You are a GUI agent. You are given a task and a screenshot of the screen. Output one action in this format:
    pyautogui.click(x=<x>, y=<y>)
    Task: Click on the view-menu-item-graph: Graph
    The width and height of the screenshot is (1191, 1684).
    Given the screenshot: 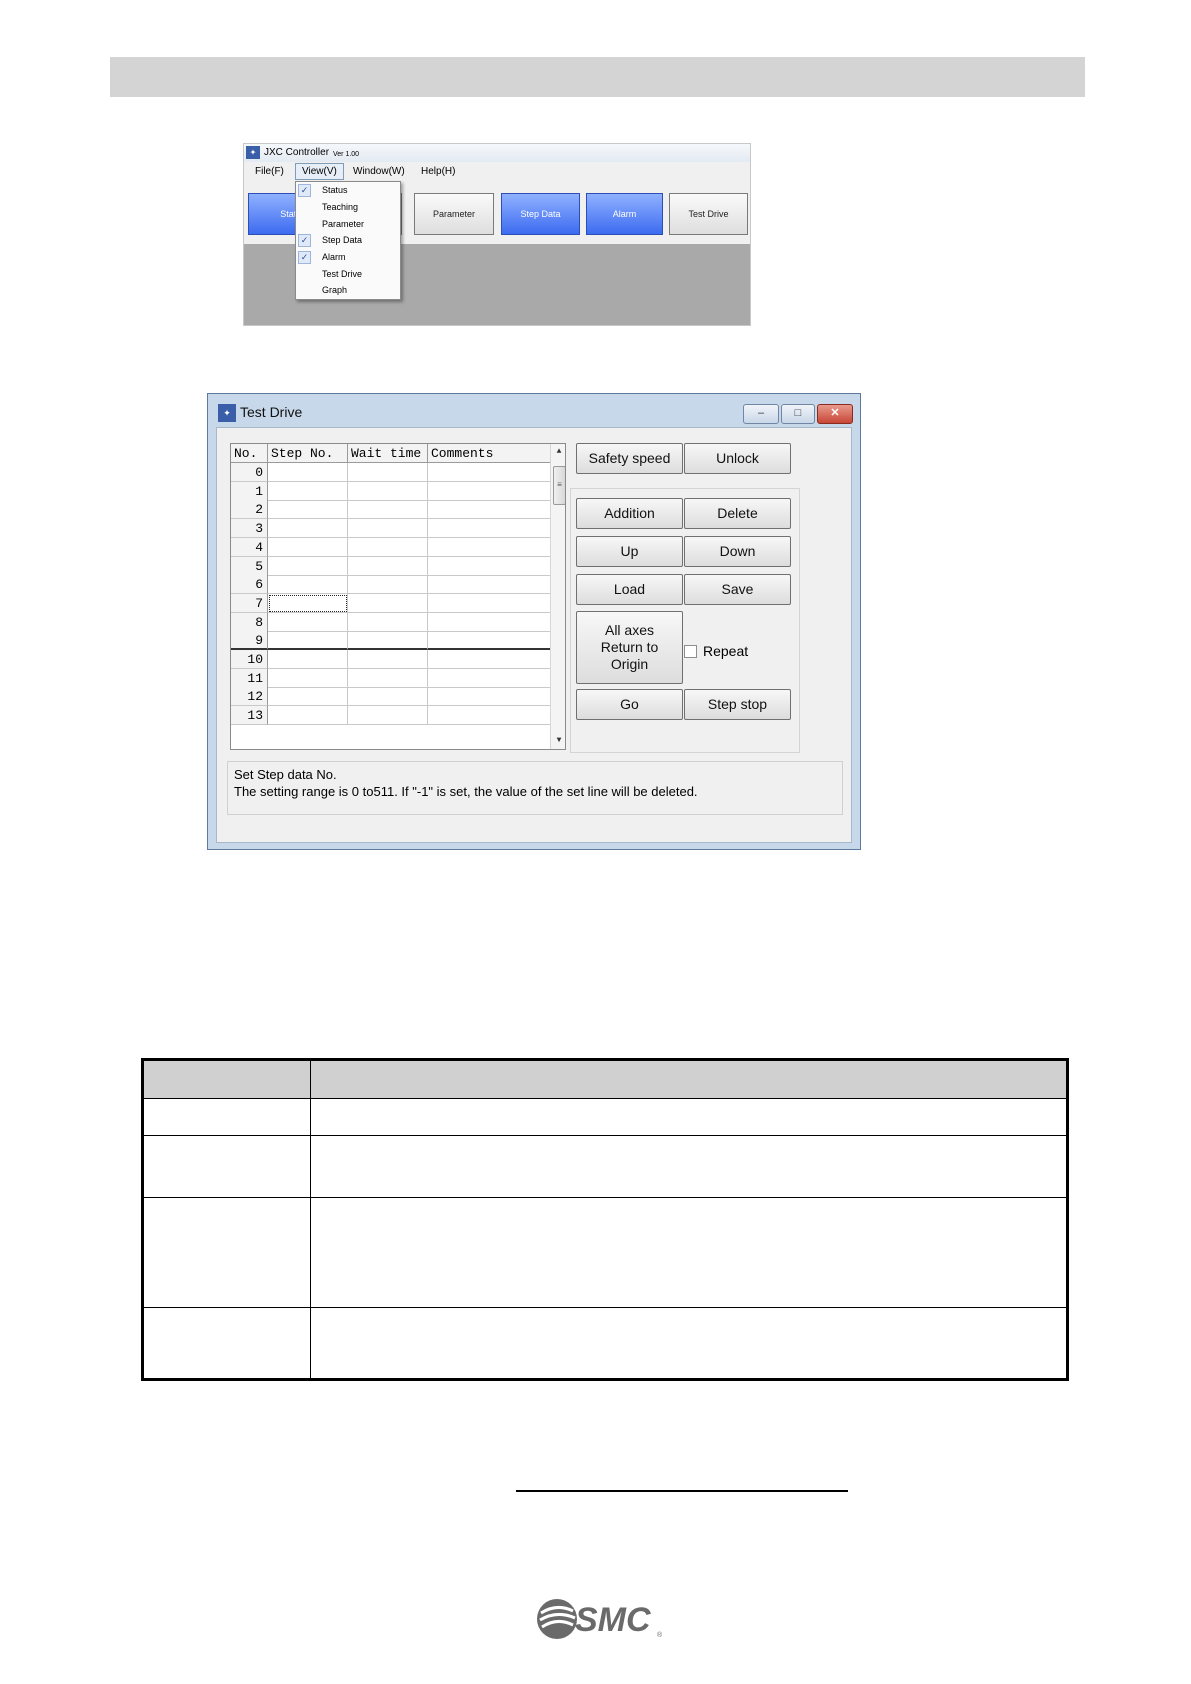 What is the action you would take?
    pyautogui.click(x=348, y=291)
    